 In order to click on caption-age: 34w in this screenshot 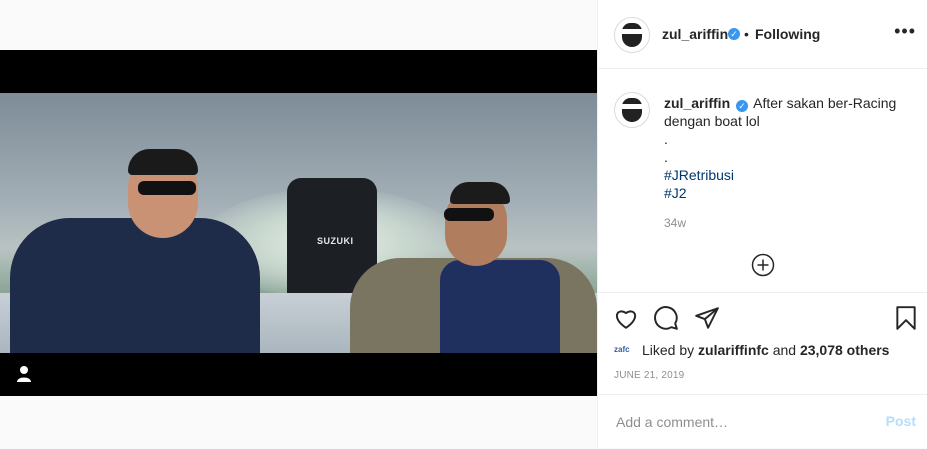, I will do `click(675, 223)`.